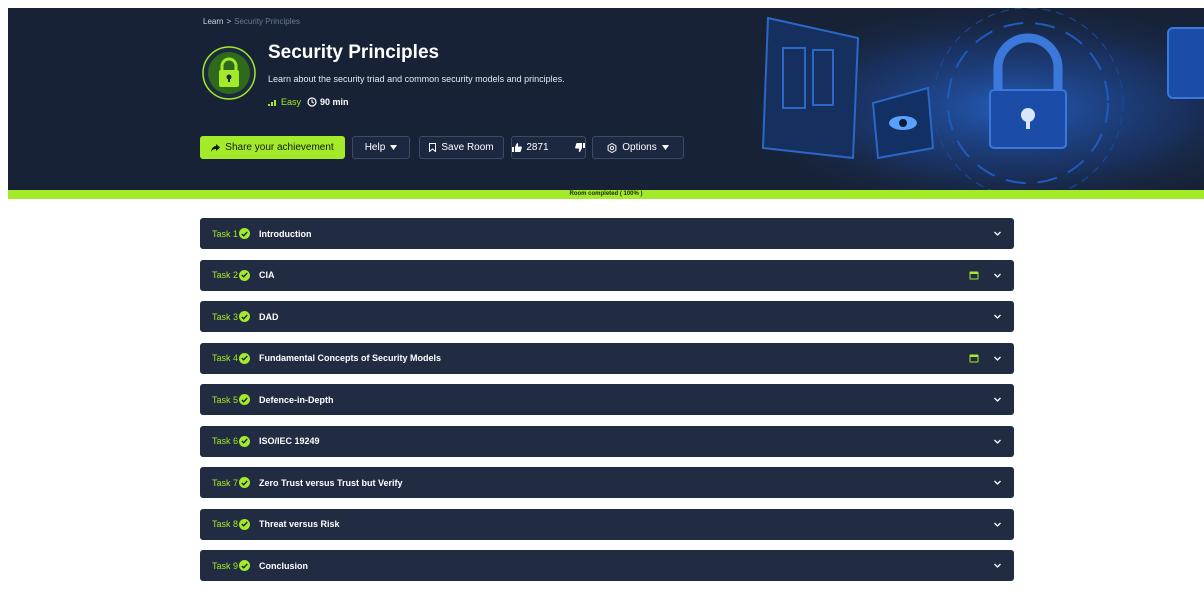 The width and height of the screenshot is (1204, 592). Describe the element at coordinates (350, 358) in the screenshot. I see `task-title: Fundamental Concepts of Security Models` at that location.